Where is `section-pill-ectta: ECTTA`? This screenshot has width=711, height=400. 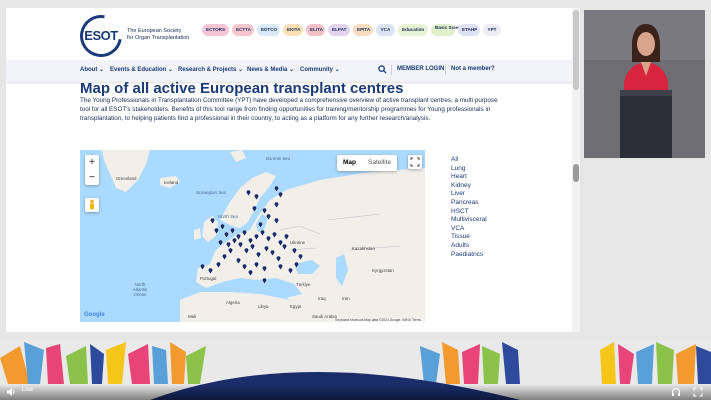 section-pill-ectta: ECTTA is located at coordinates (243, 30).